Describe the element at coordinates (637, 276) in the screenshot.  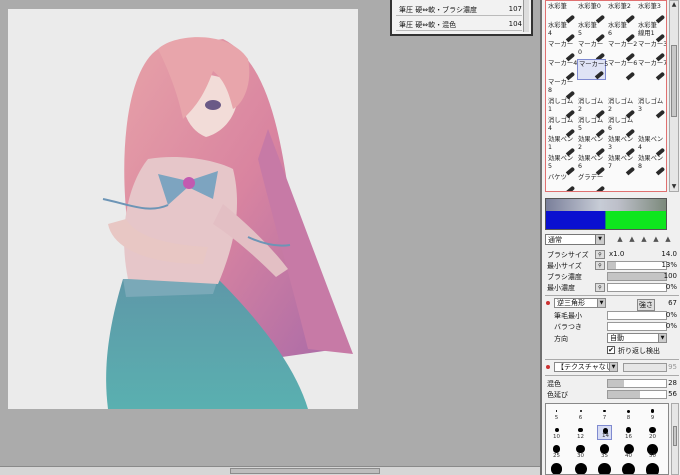
I see `brush-density-slider` at that location.